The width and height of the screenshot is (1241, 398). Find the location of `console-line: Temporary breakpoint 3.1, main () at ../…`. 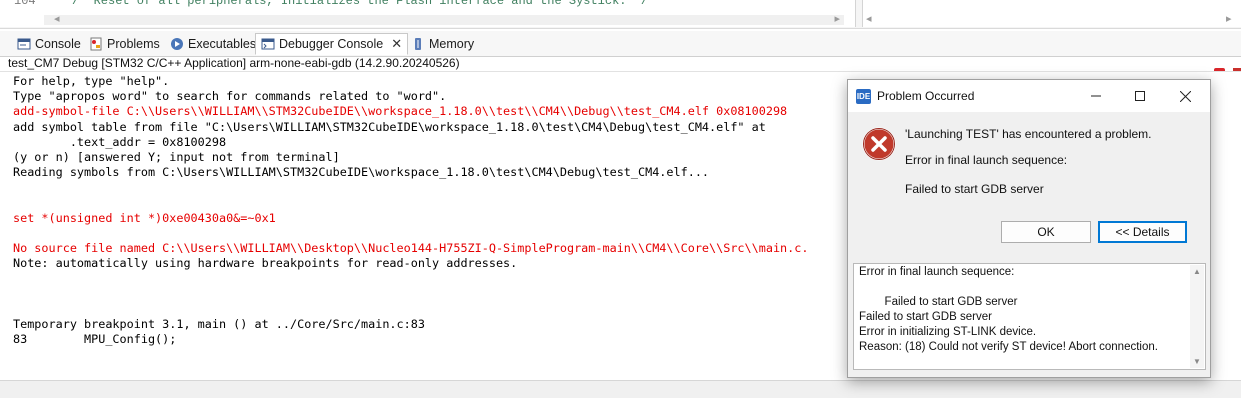

console-line: Temporary breakpoint 3.1, main () at ../… is located at coordinates (219, 324).